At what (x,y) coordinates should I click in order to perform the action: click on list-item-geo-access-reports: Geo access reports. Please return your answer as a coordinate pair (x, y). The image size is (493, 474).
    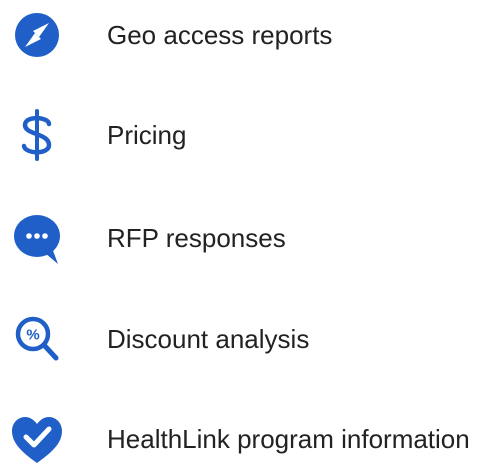
    Looking at the image, I should click on (246, 35).